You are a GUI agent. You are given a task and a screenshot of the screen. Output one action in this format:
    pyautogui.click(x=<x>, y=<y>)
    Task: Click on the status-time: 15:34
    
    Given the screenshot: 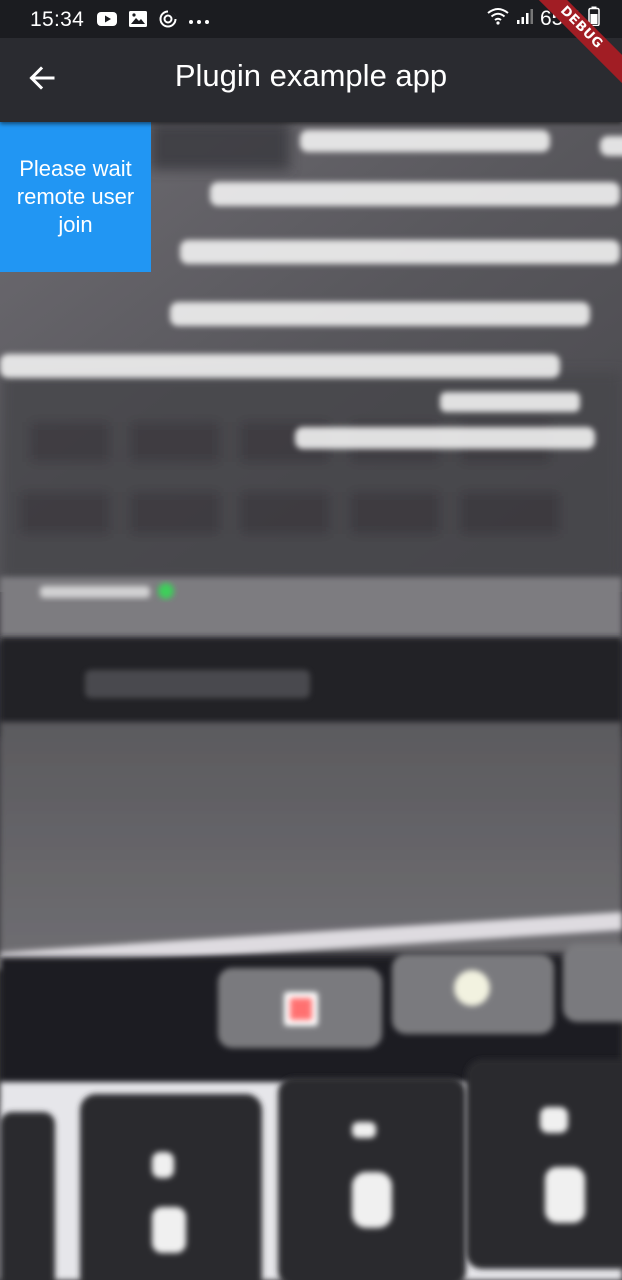 What is the action you would take?
    pyautogui.click(x=57, y=19)
    